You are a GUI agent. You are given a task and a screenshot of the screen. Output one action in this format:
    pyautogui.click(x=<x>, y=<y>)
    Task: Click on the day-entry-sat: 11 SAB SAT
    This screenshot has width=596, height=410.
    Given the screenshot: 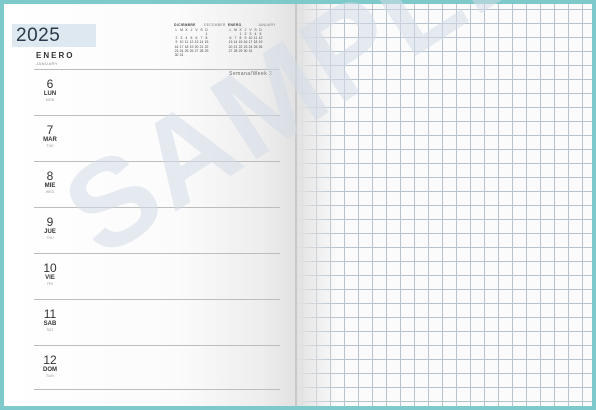 What is the action you would take?
    pyautogui.click(x=50, y=320)
    